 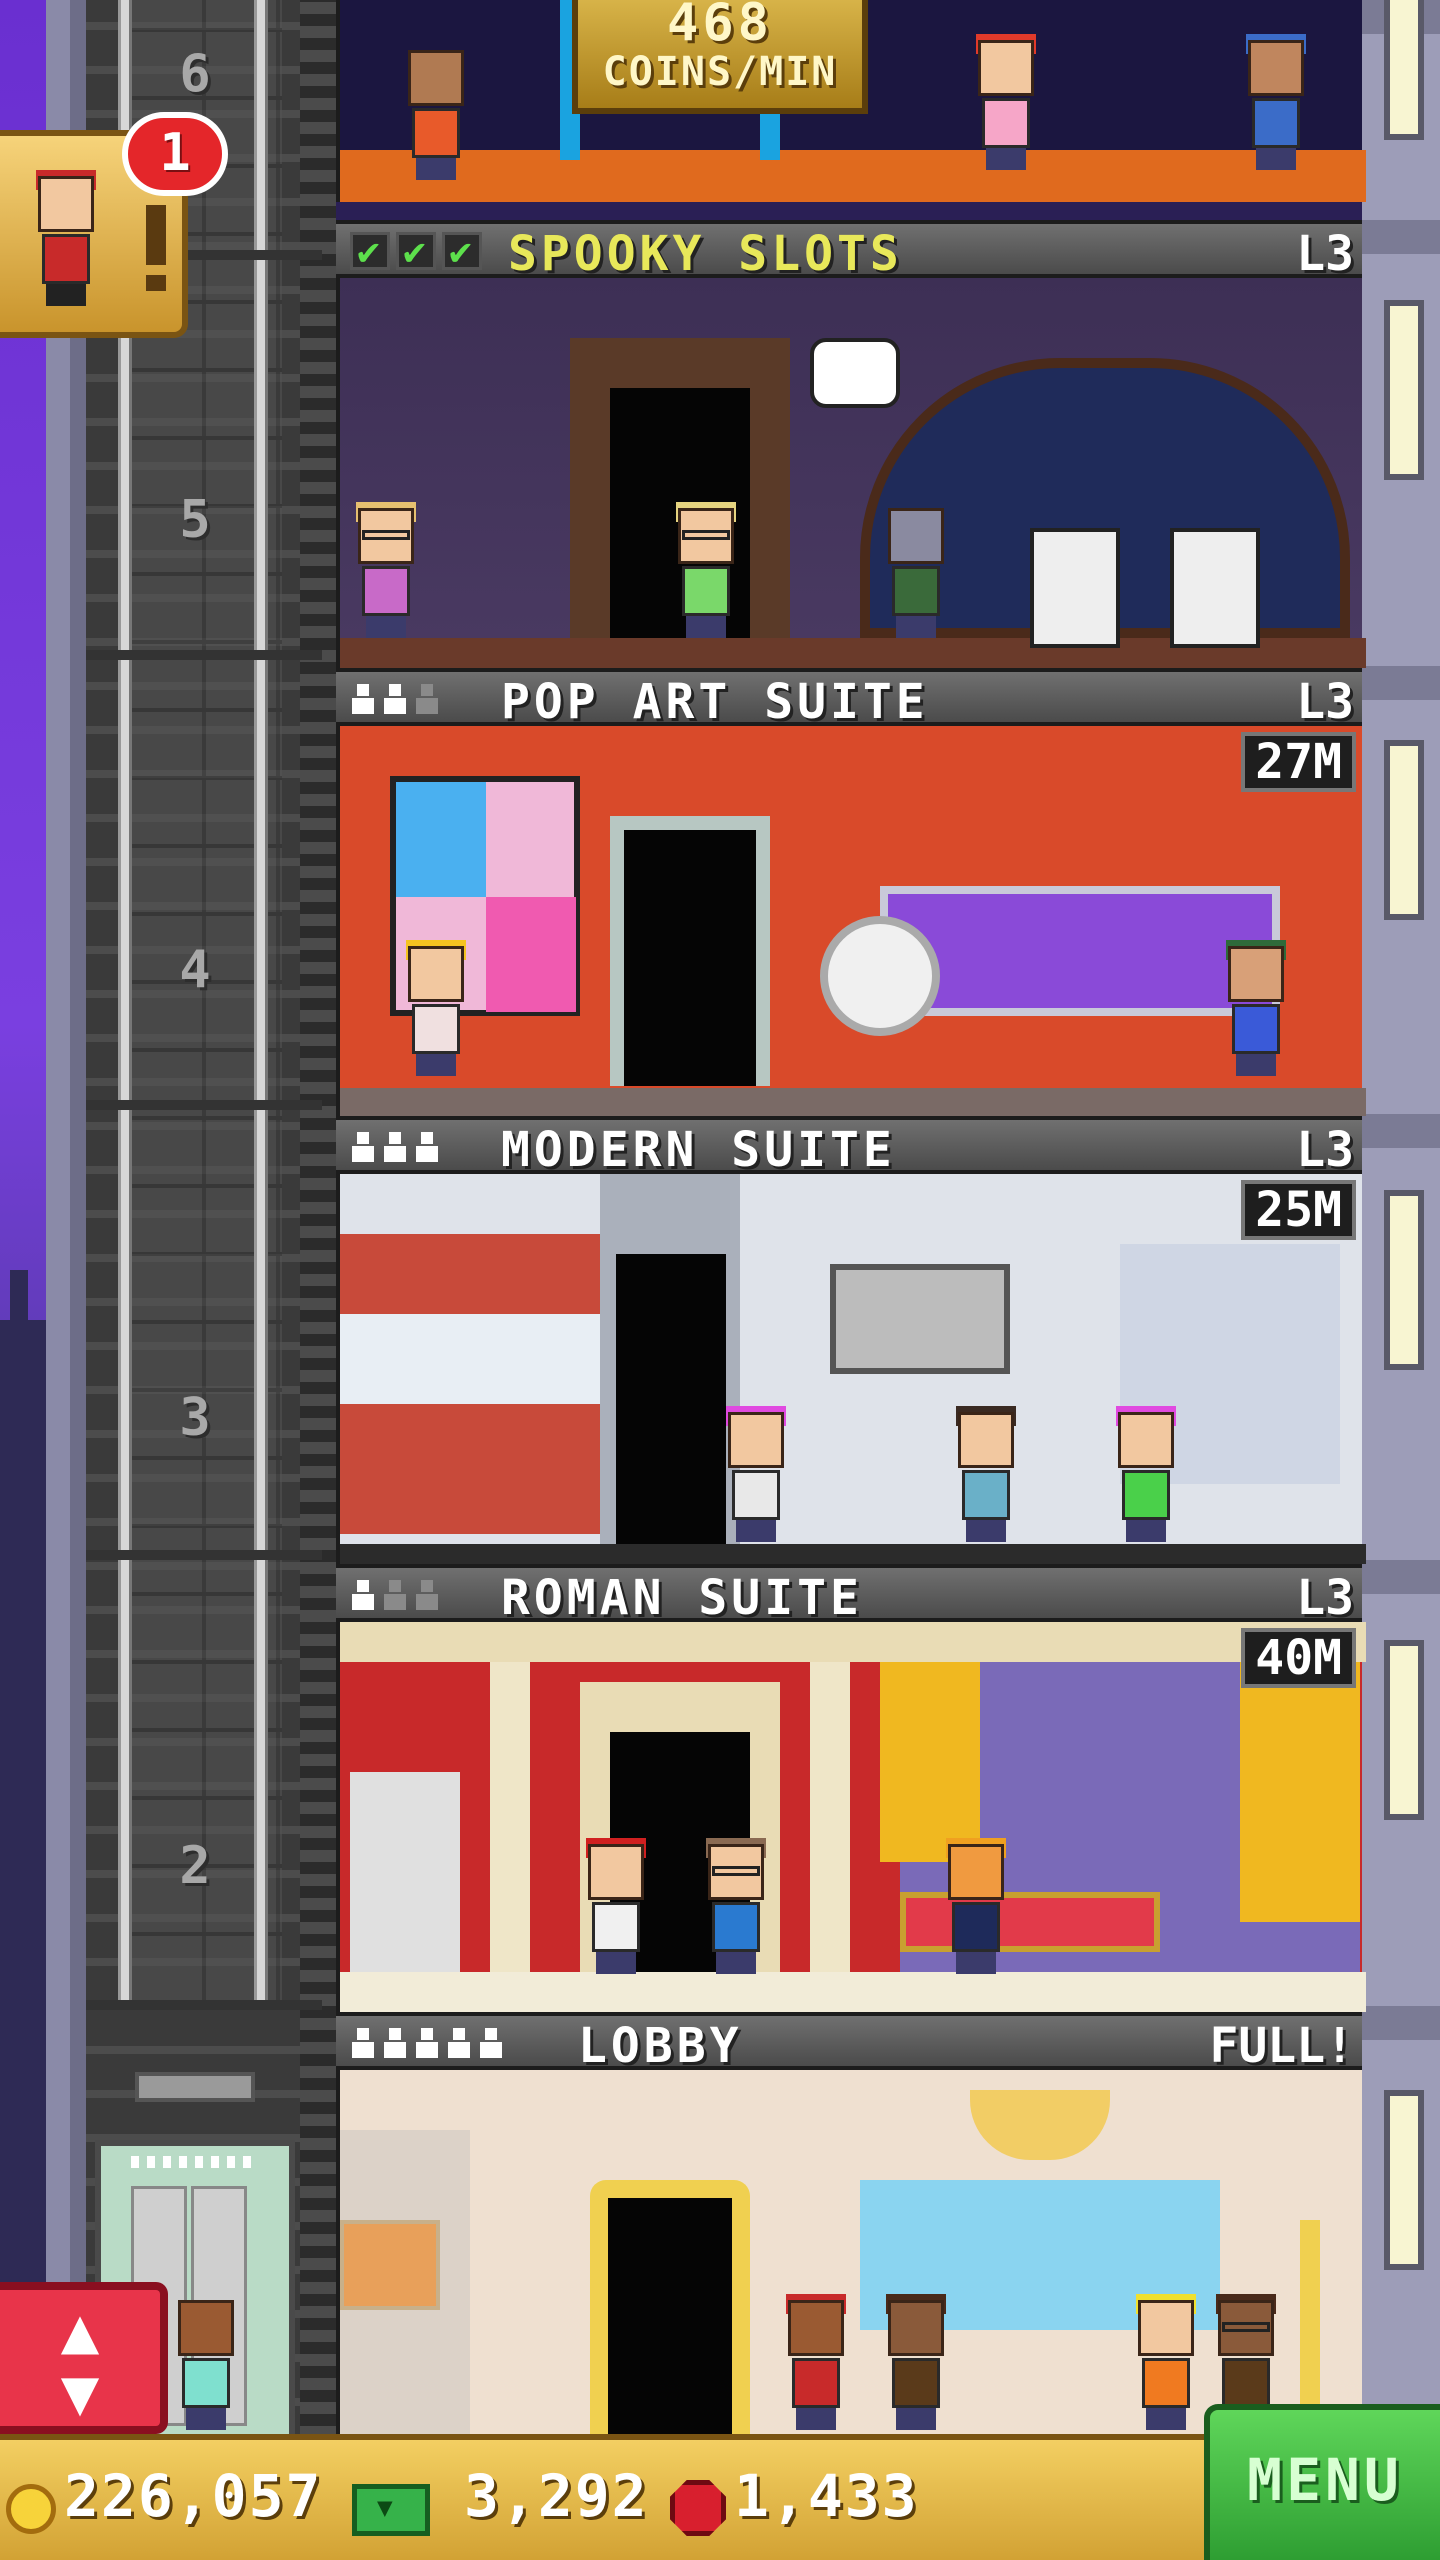 I want to click on floor-level: FULL!, so click(x=1282, y=2046).